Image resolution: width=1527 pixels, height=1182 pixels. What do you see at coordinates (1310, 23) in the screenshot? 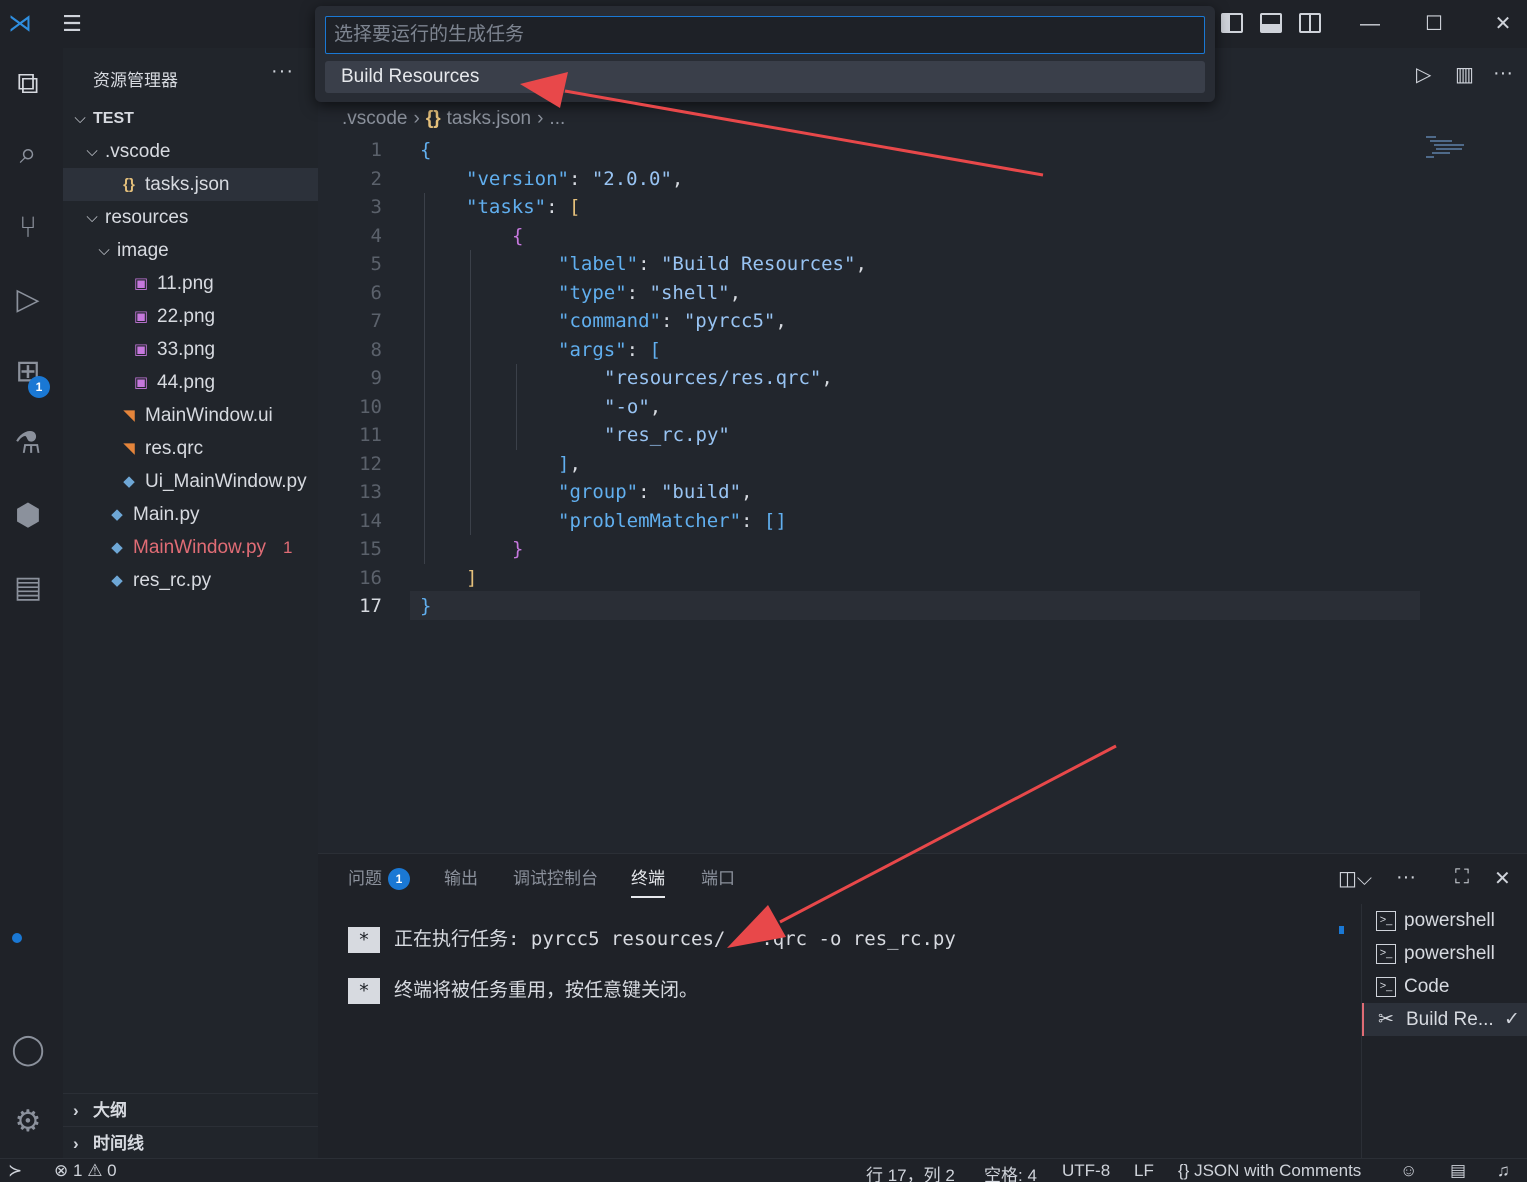
I see `toggle-secondary-sidebar-icon` at bounding box center [1310, 23].